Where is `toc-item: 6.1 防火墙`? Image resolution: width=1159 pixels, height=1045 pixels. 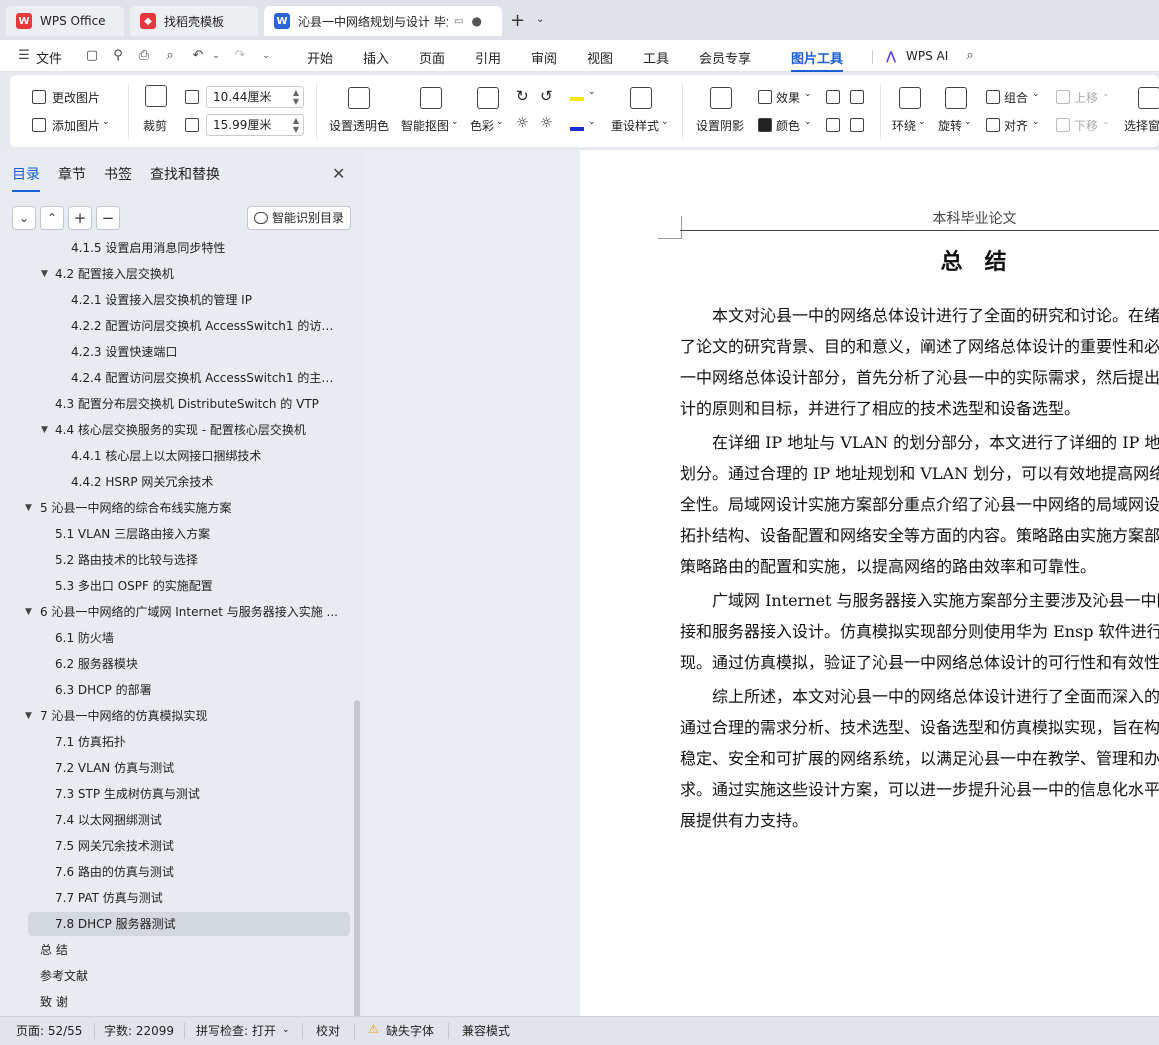
toc-item: 6.1 防火墙 is located at coordinates (175, 638).